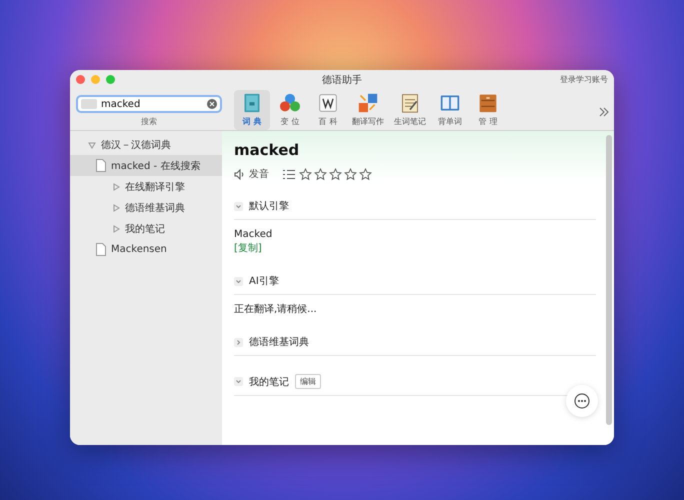  I want to click on tree-item-label: 德汉－汉德词典, so click(136, 145).